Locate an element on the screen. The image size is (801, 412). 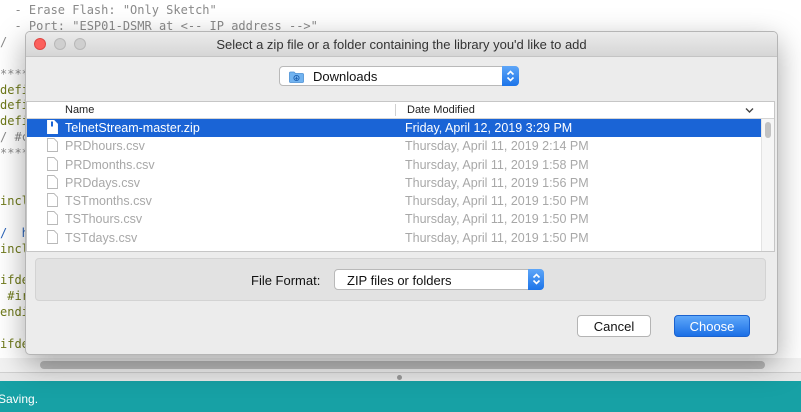
splitter-grip is located at coordinates (399, 377).